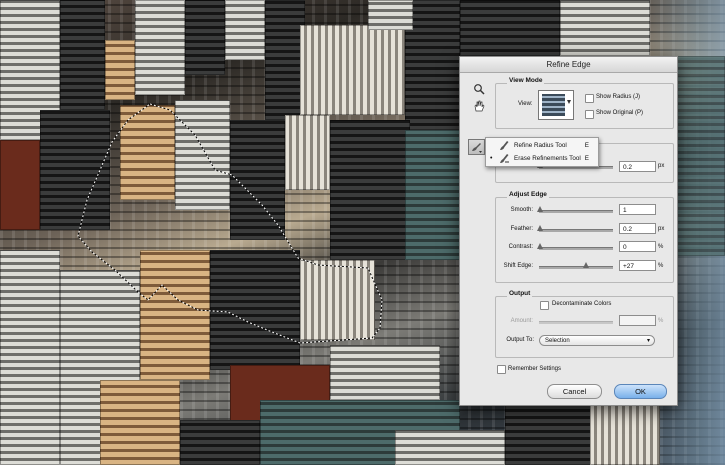 The height and width of the screenshot is (465, 725). I want to click on output-to-label: Output To:, so click(520, 340).